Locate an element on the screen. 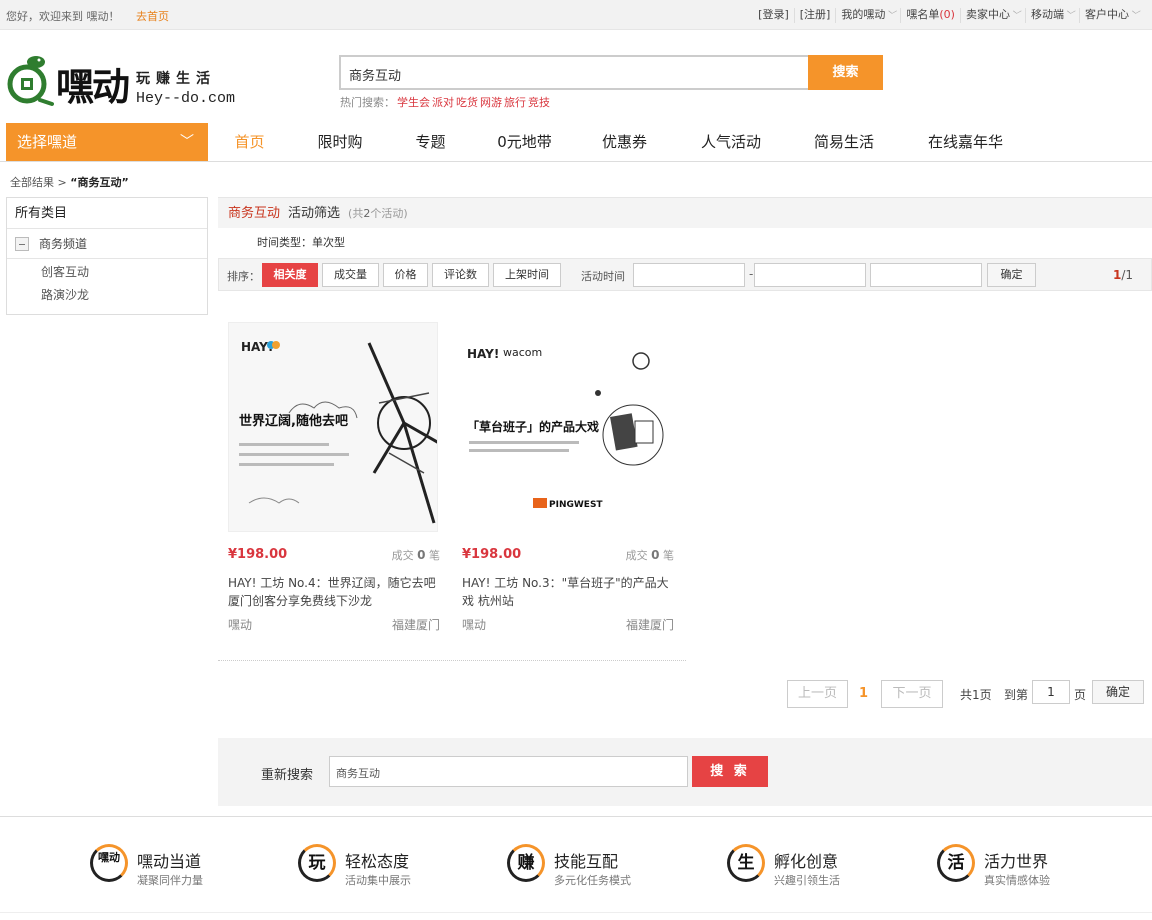 The height and width of the screenshot is (920, 1152). life-badge-icon: 生 is located at coordinates (746, 863).